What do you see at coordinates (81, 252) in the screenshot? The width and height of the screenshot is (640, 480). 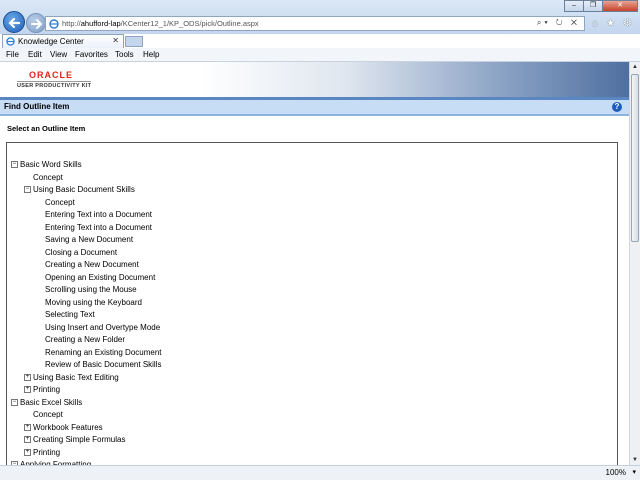 I see `tree-item-label: Closing a Document` at bounding box center [81, 252].